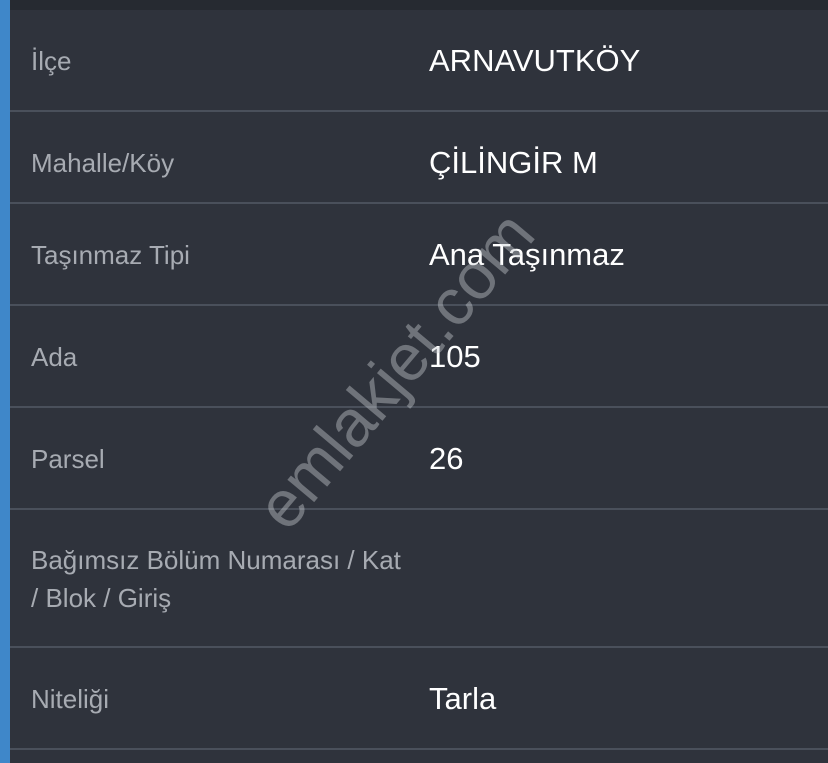  I want to click on label-ilce: İlçe, so click(51, 61).